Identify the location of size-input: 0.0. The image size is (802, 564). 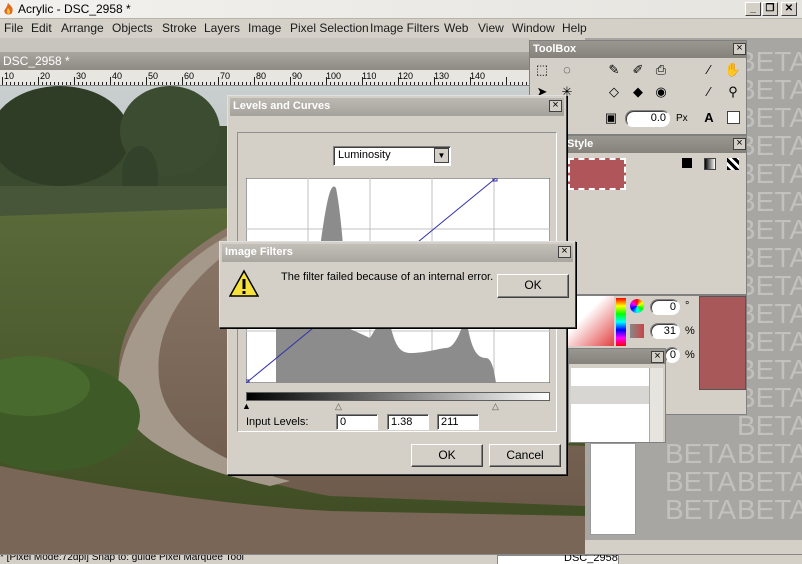
(647, 118).